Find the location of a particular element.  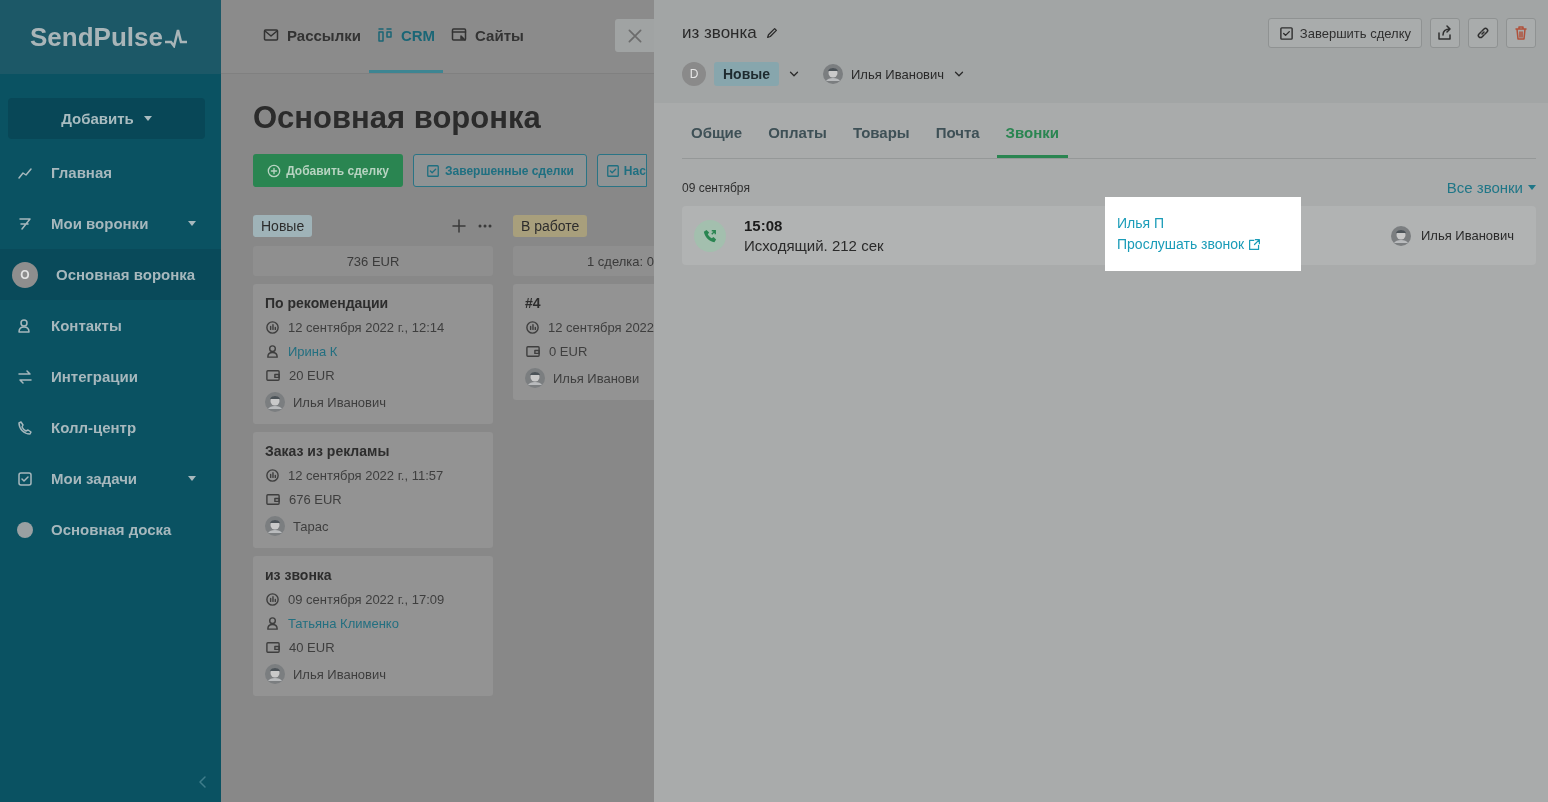

nav-tab: CRM is located at coordinates (406, 36).